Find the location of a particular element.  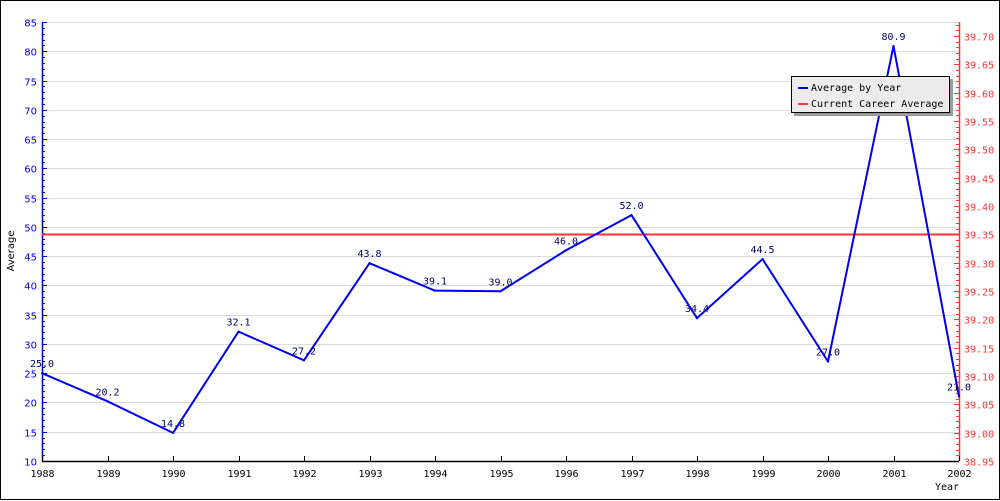

legend-swatch-blue is located at coordinates (803, 88).